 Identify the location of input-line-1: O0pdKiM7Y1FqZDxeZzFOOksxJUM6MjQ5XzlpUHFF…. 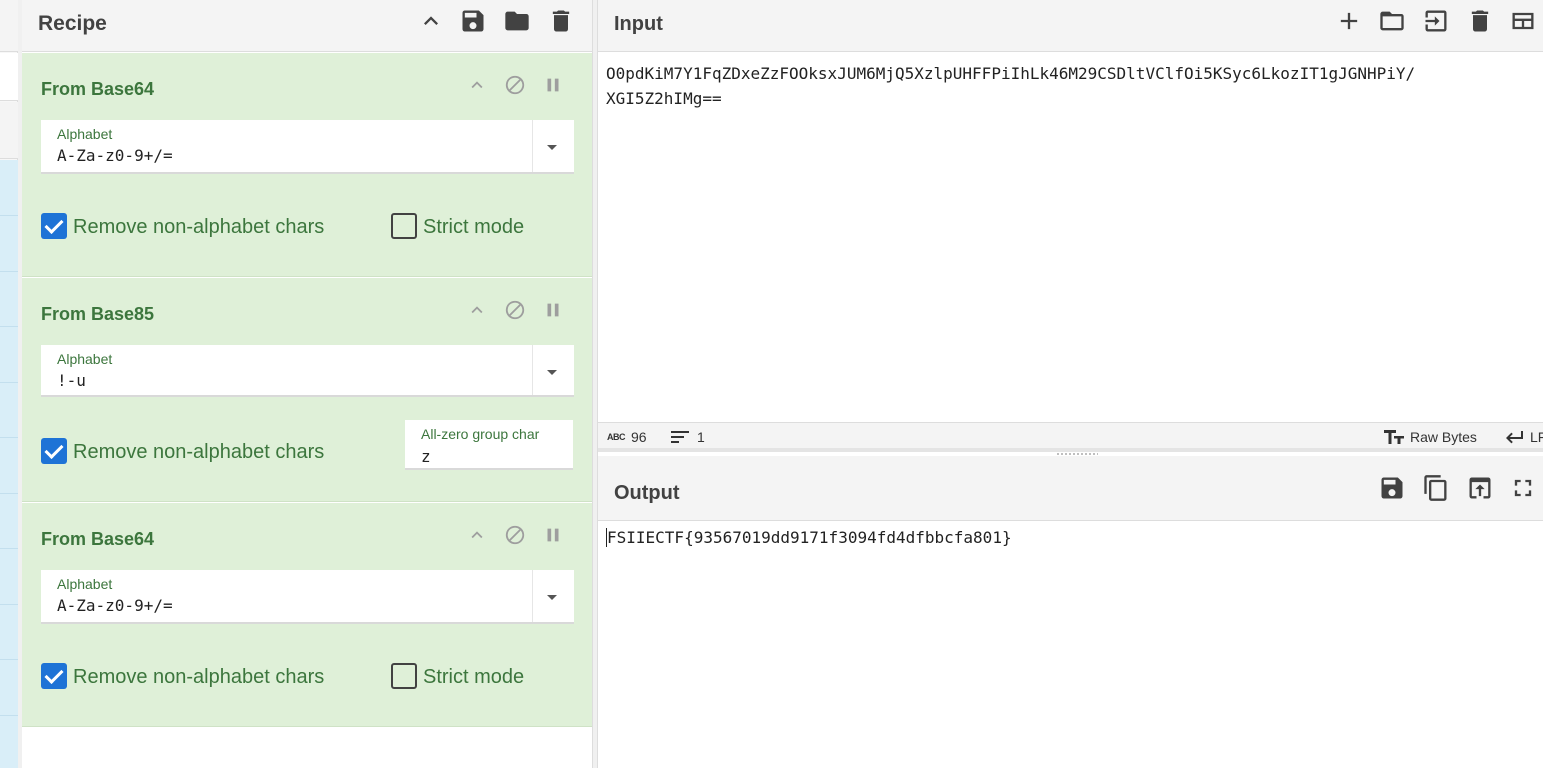
(1011, 73).